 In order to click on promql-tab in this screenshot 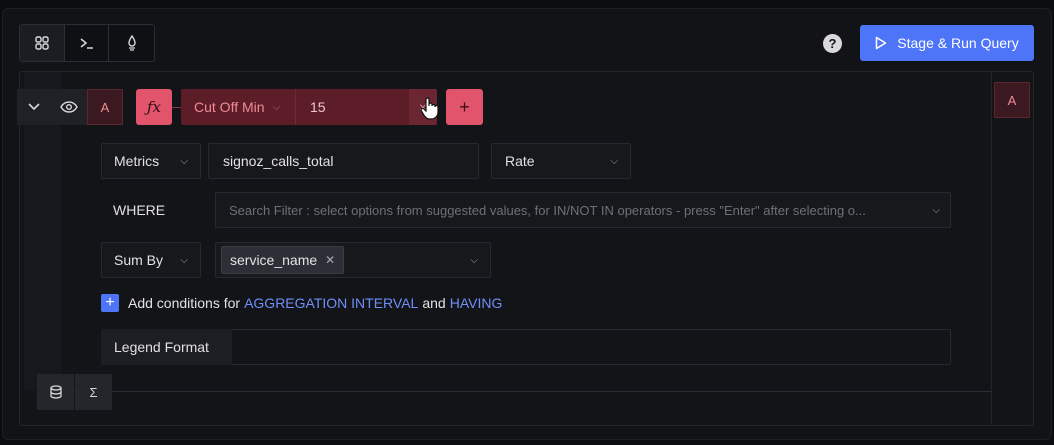, I will do `click(131, 43)`.